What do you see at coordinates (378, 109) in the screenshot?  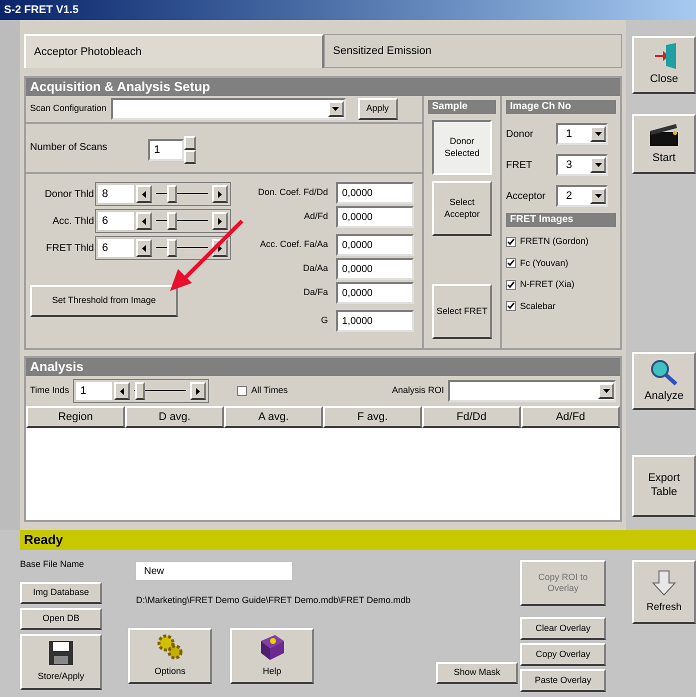 I see `apply-button: Apply` at bounding box center [378, 109].